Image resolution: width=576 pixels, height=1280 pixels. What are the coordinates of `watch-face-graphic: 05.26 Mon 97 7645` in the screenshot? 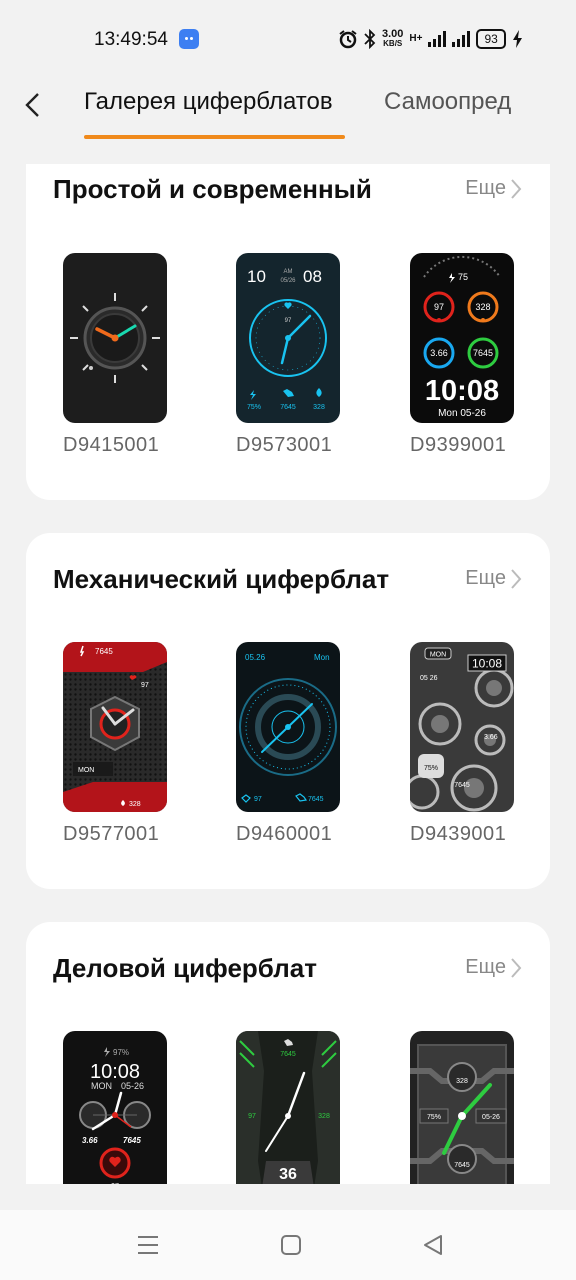 It's located at (288, 728).